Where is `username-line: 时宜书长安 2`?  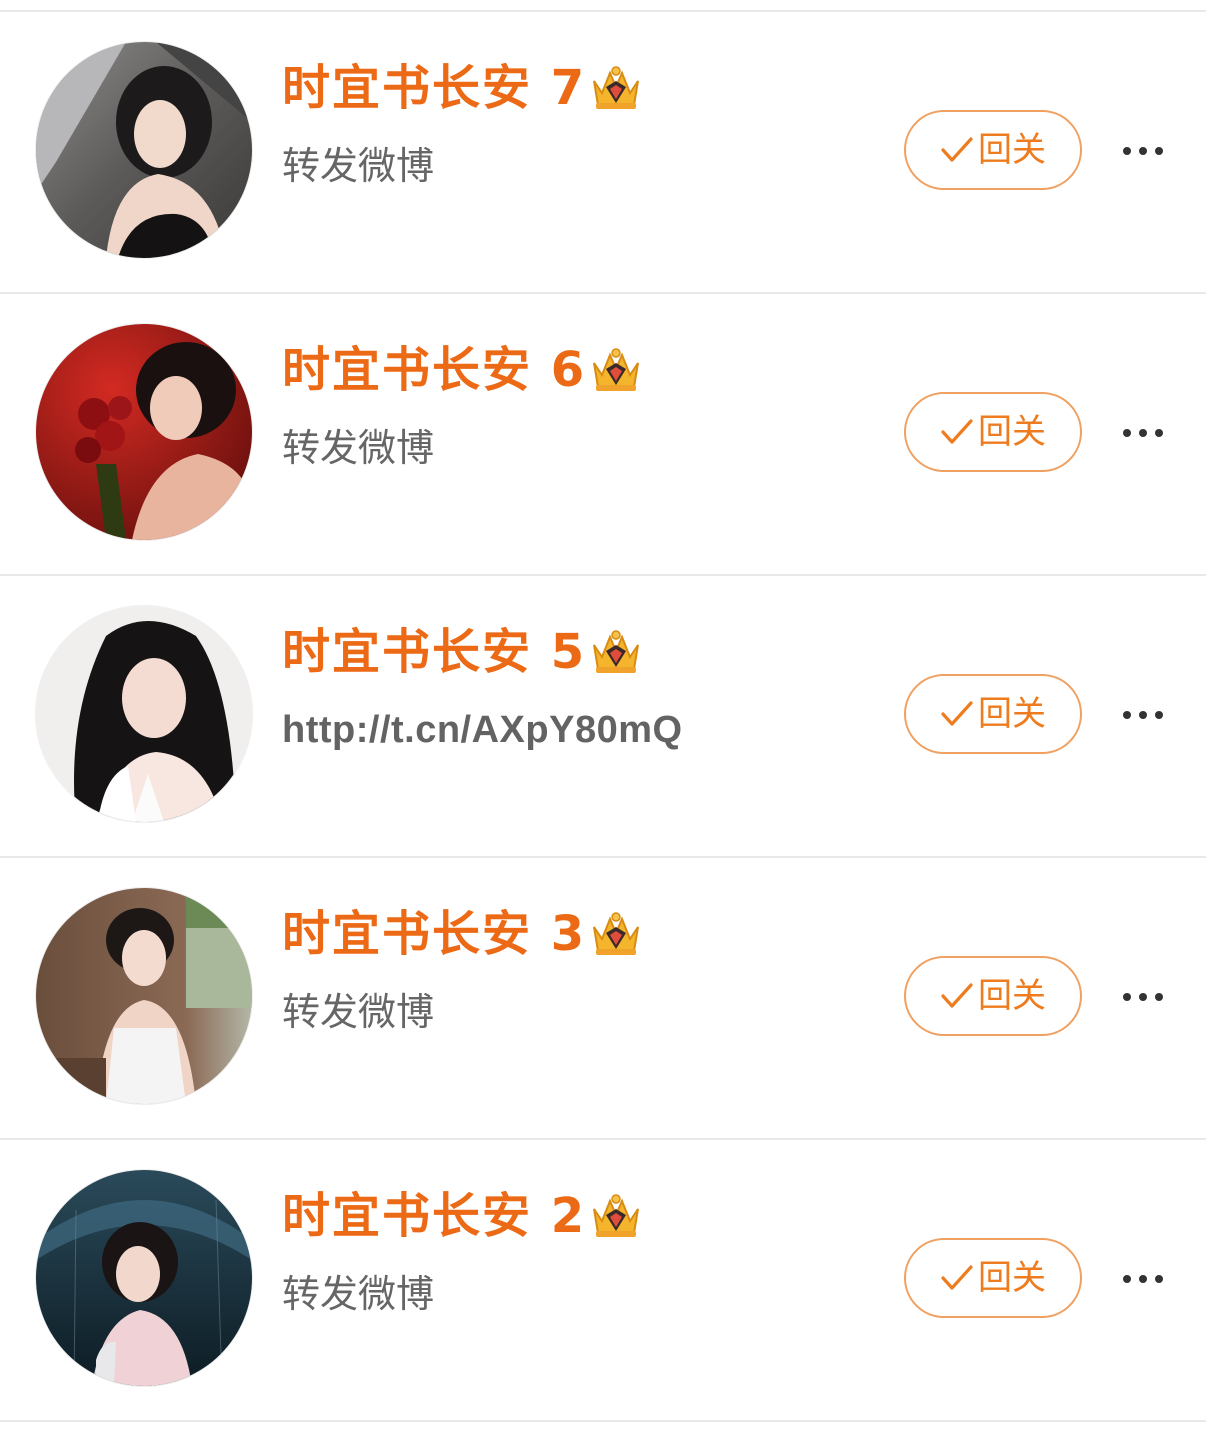 username-line: 时宜书长安 2 is located at coordinates (463, 1216).